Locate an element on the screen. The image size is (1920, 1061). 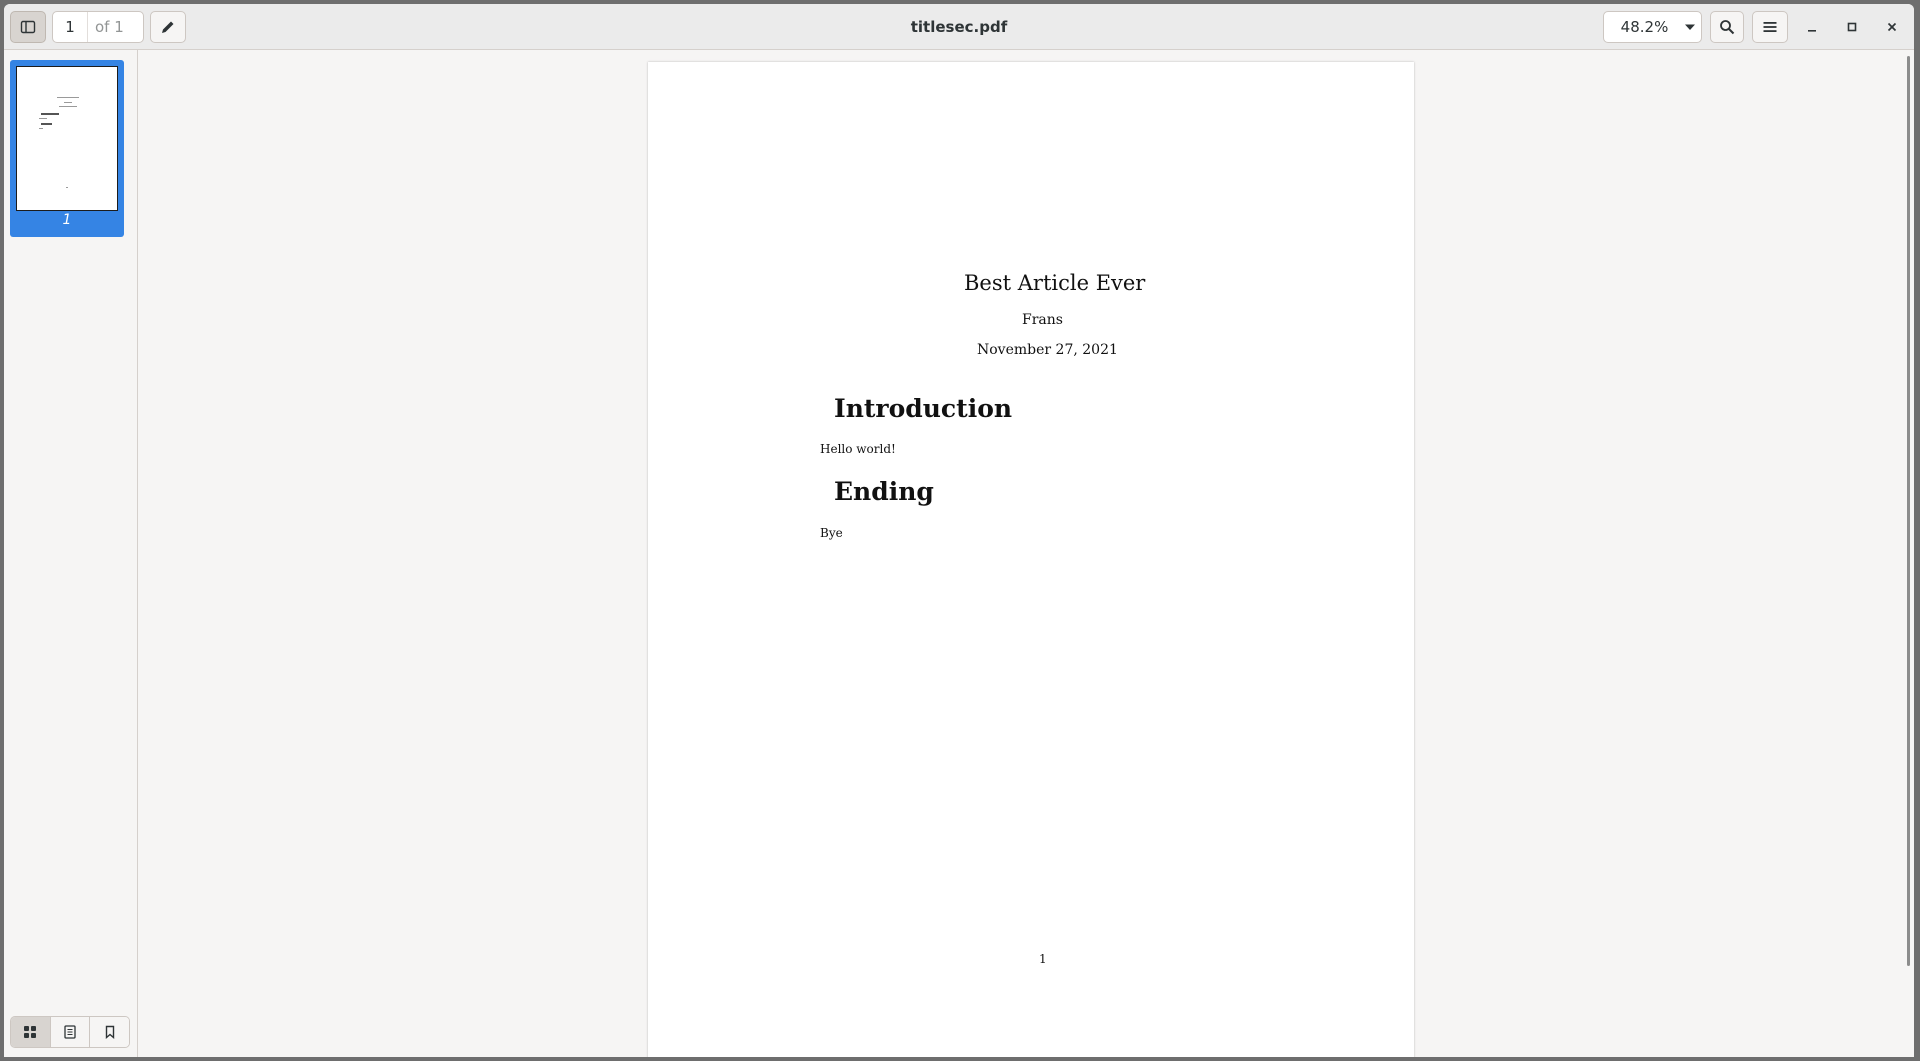
close-button is located at coordinates (1892, 27).